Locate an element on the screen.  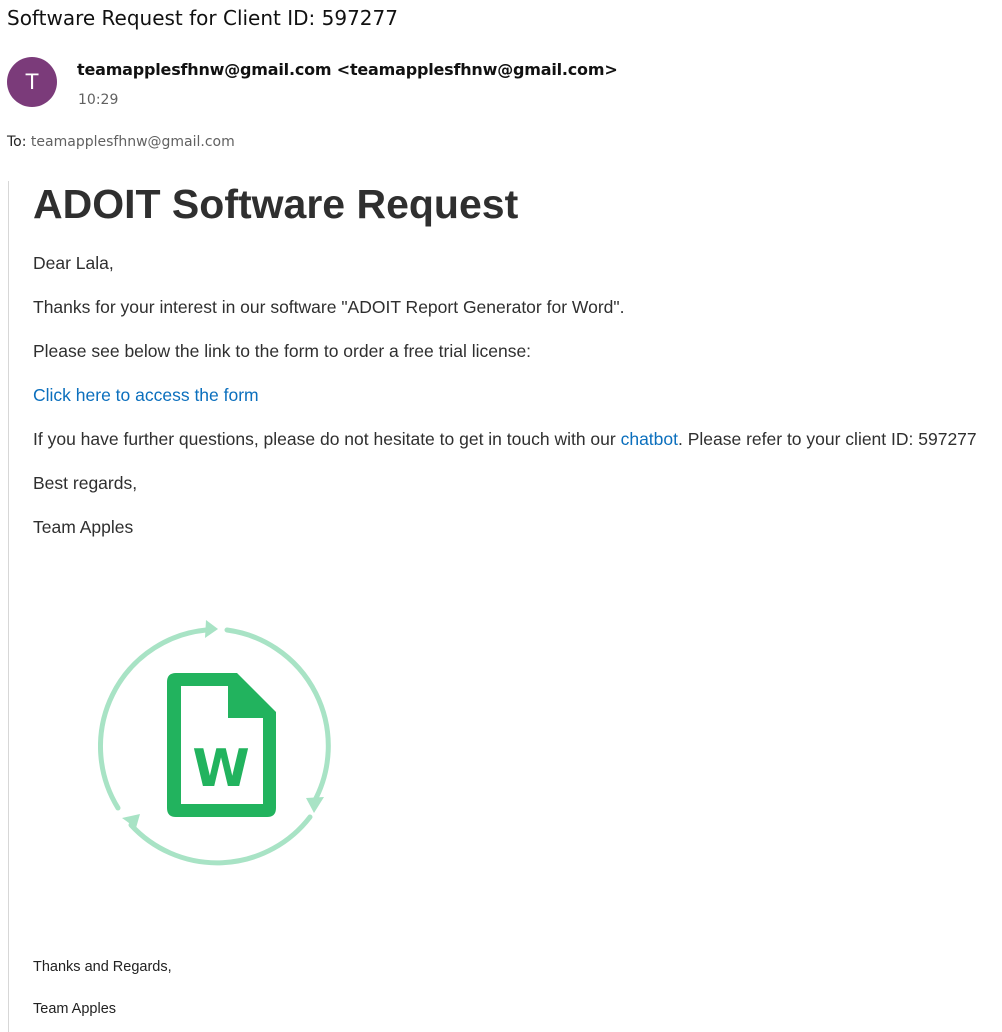
questions-text-after: . Please refer to your client ID: 597277 is located at coordinates (827, 439).